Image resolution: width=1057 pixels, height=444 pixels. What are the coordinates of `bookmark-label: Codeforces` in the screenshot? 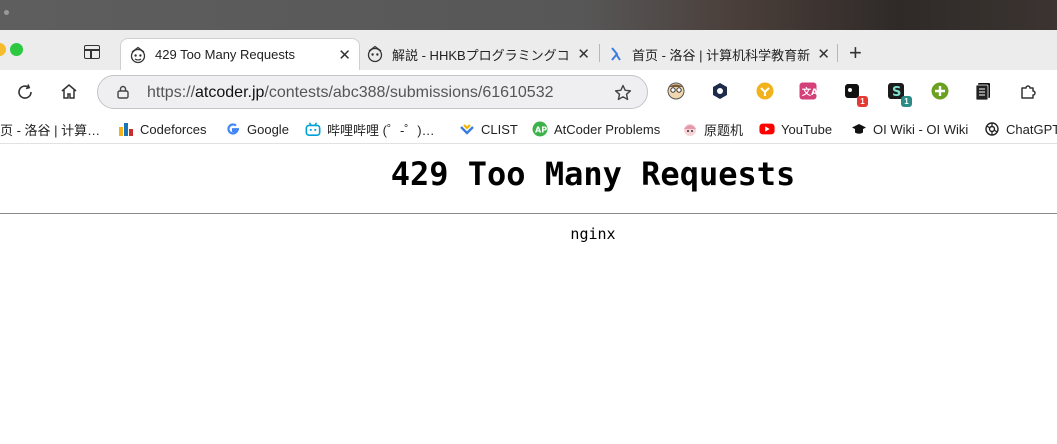 It's located at (173, 129).